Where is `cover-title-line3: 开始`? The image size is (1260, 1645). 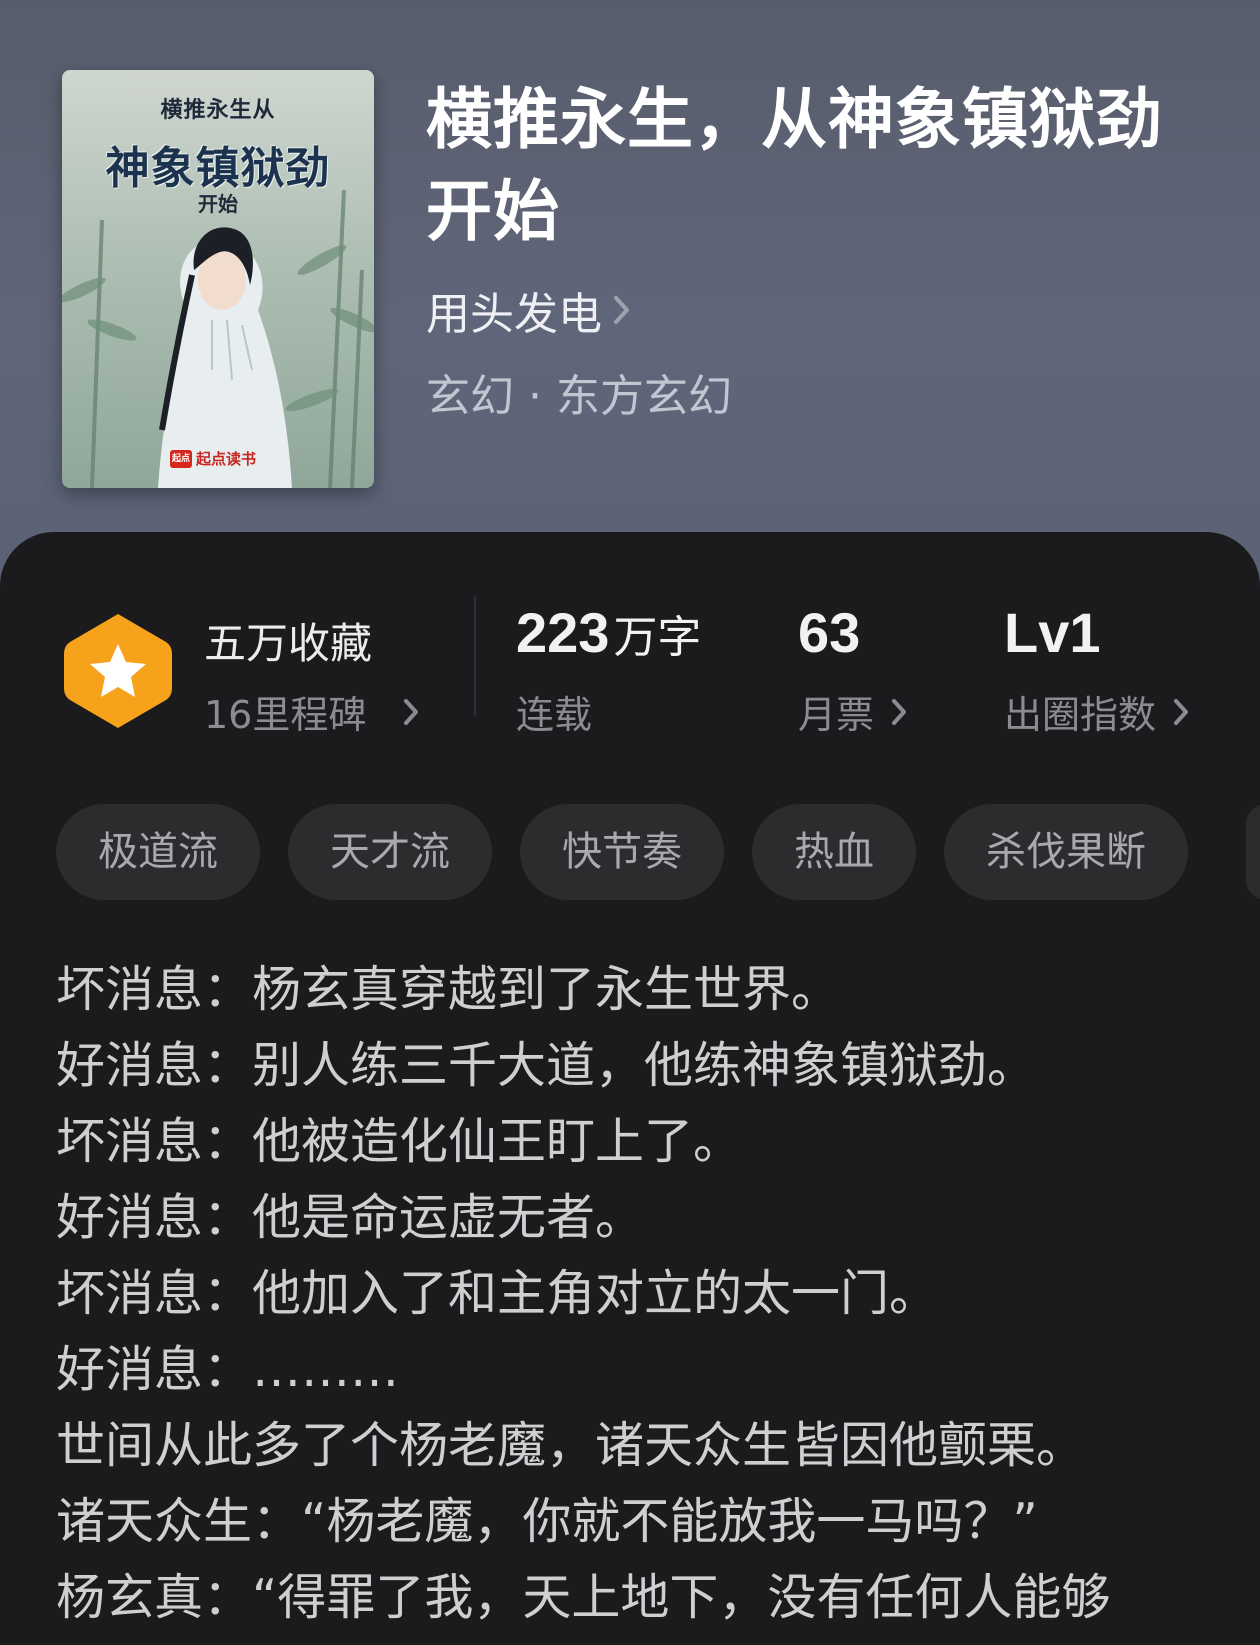
cover-title-line3: 开始 is located at coordinates (218, 204).